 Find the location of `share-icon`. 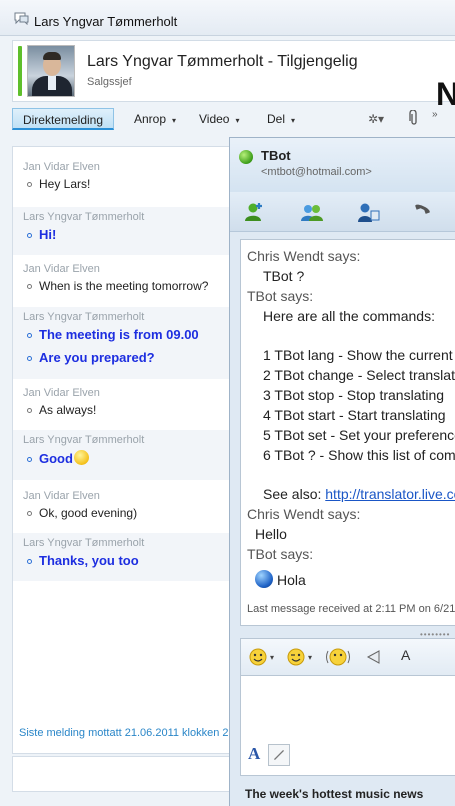

share-icon is located at coordinates (368, 212).